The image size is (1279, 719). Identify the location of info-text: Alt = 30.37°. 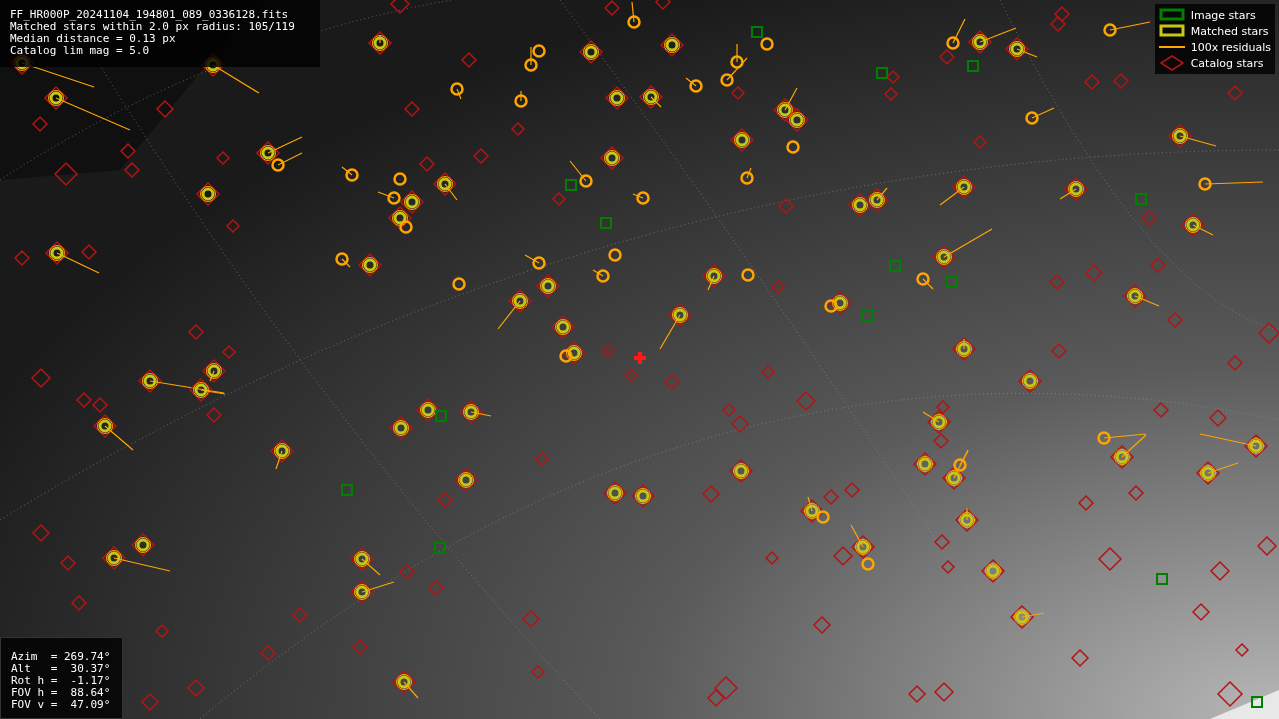
(61, 669).